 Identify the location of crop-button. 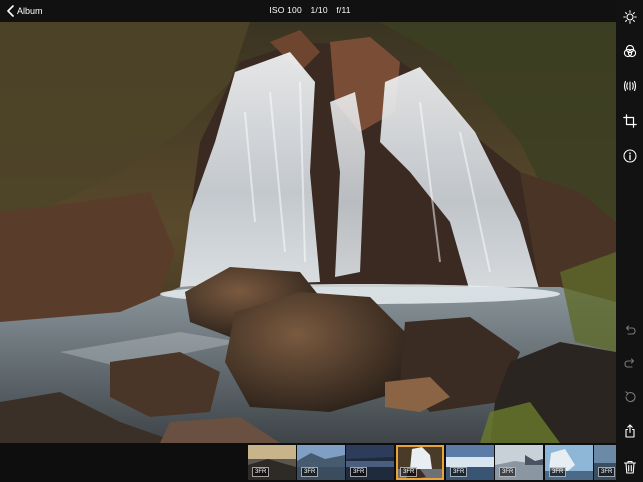
(629, 120).